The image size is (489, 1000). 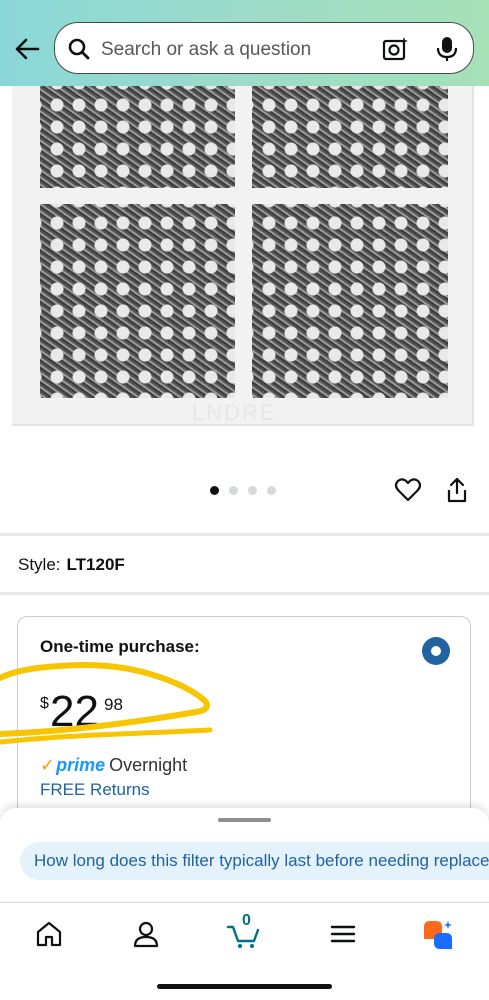 I want to click on search-icon, so click(x=79, y=49).